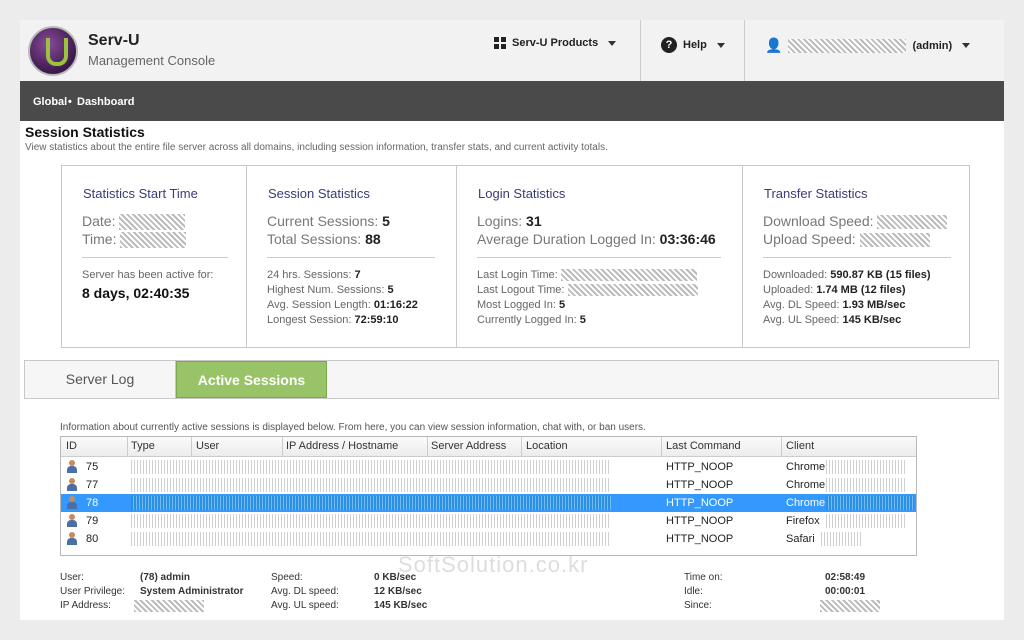 The height and width of the screenshot is (640, 1024). I want to click on help-icon: ?, so click(669, 45).